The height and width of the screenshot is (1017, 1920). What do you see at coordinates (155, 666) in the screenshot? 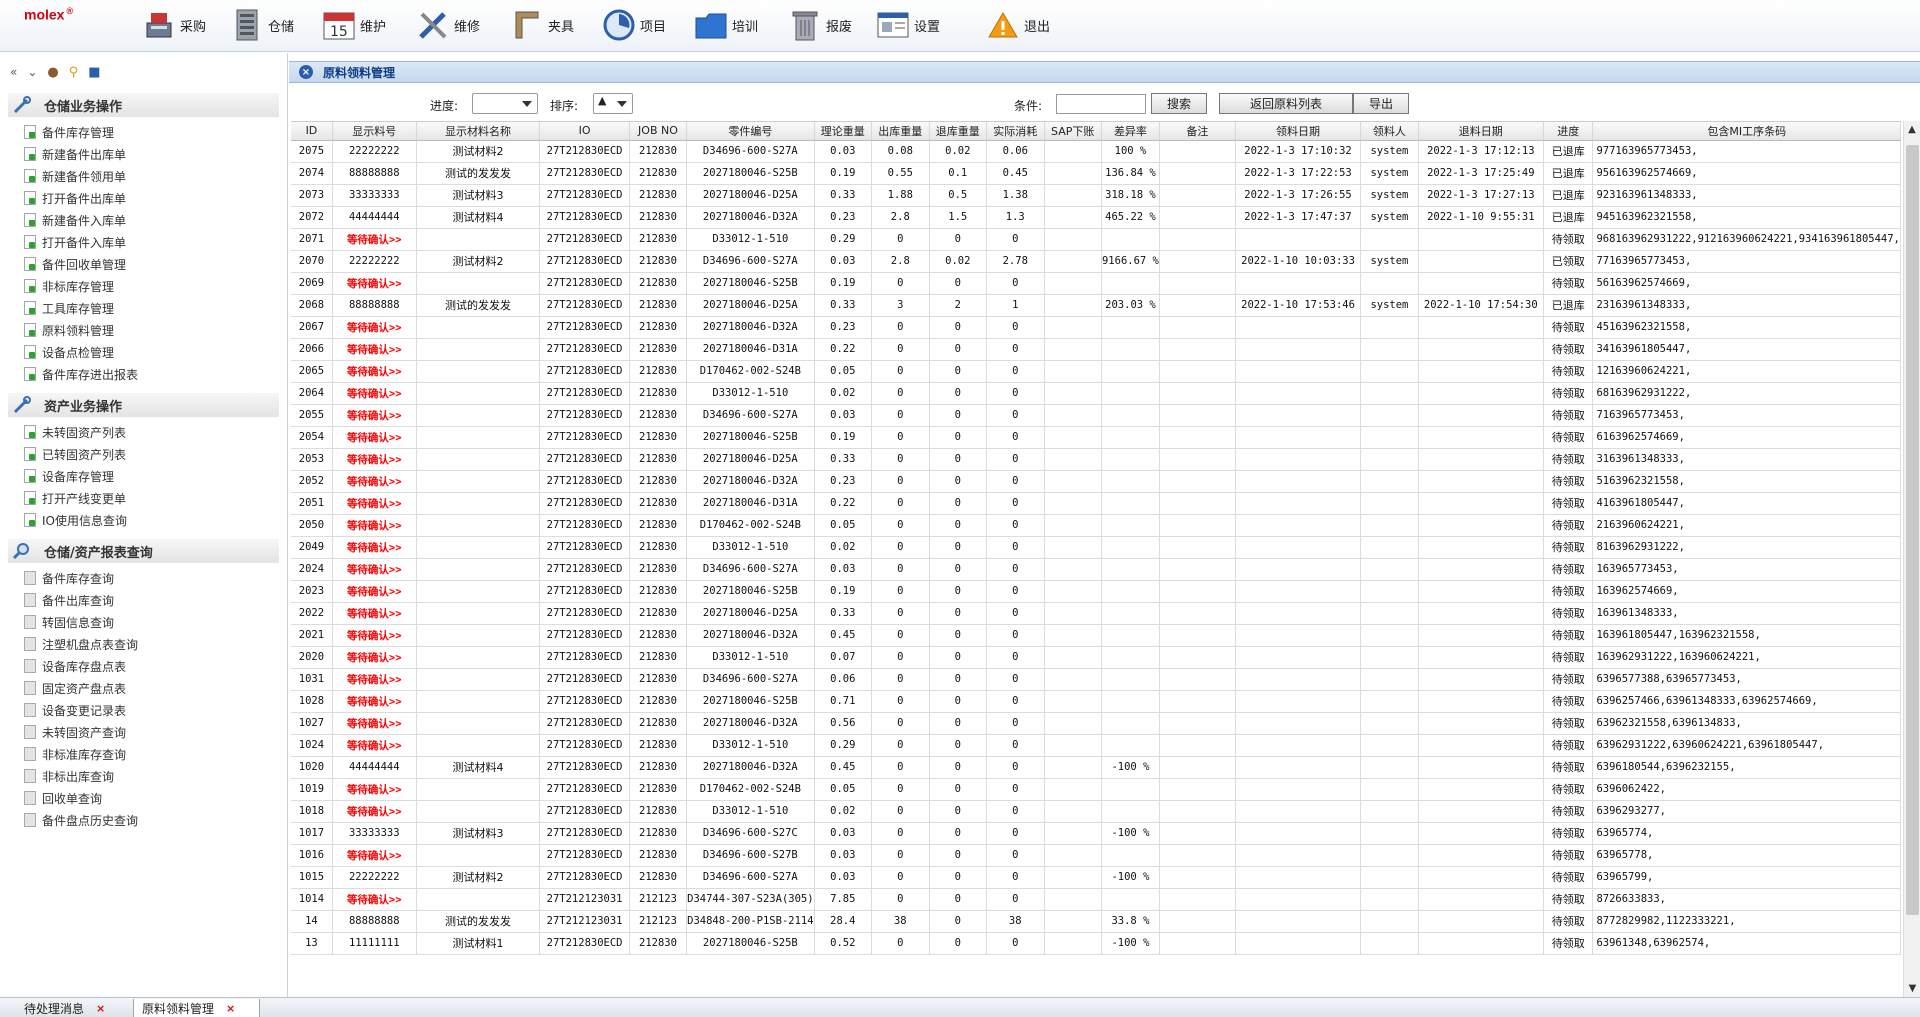
I see `menu-item: 设备库存盘点表` at bounding box center [155, 666].